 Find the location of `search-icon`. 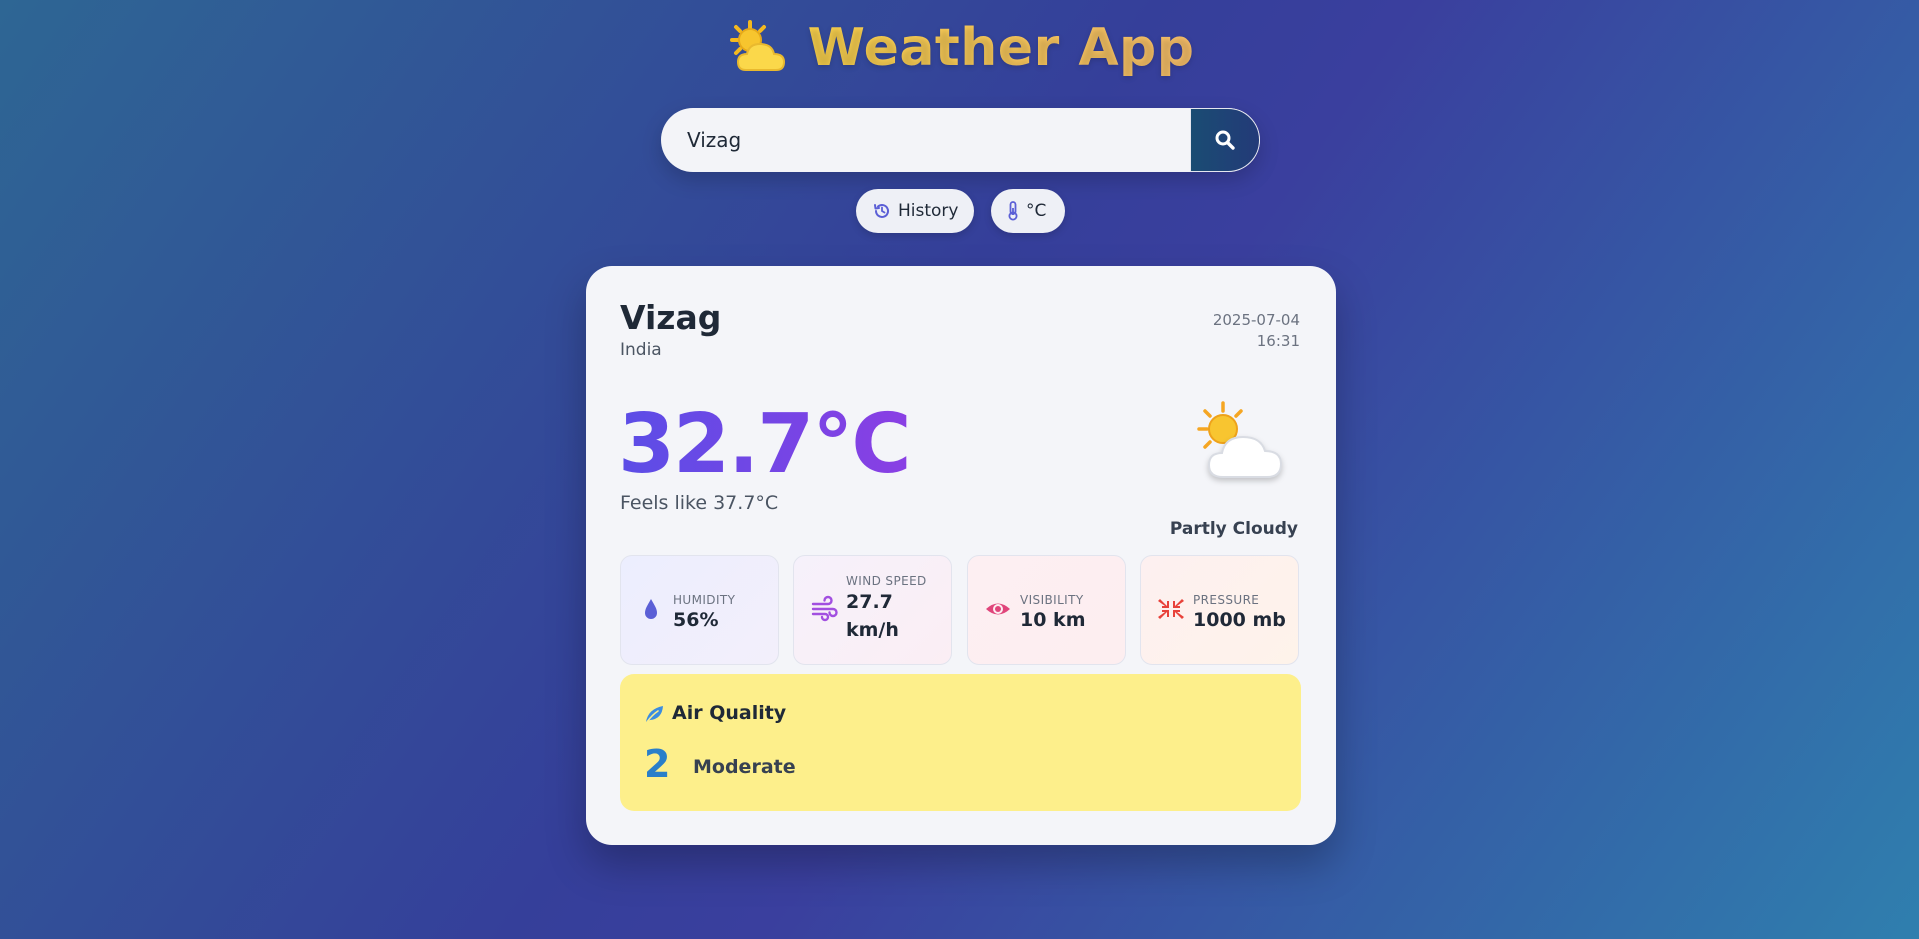

search-icon is located at coordinates (1225, 140).